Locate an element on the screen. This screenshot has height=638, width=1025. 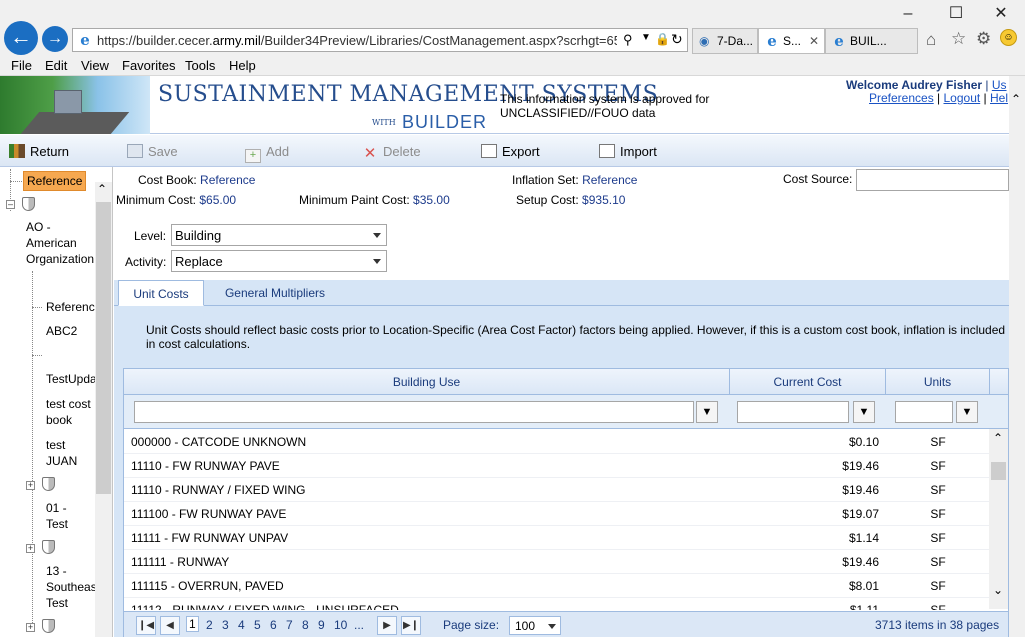
previous-page-icon: ◀ is located at coordinates (170, 625).